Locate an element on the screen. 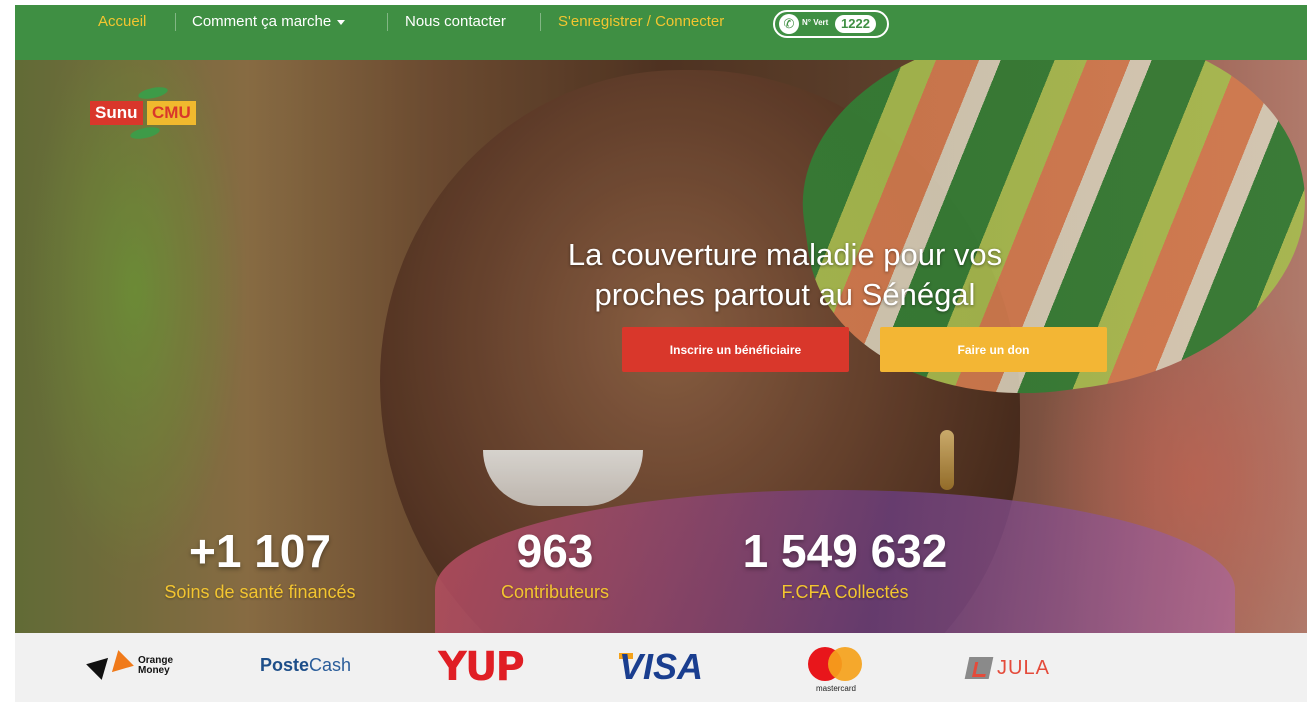  nav-how-it-works-dropdown: Comment ça marche is located at coordinates (269, 21).